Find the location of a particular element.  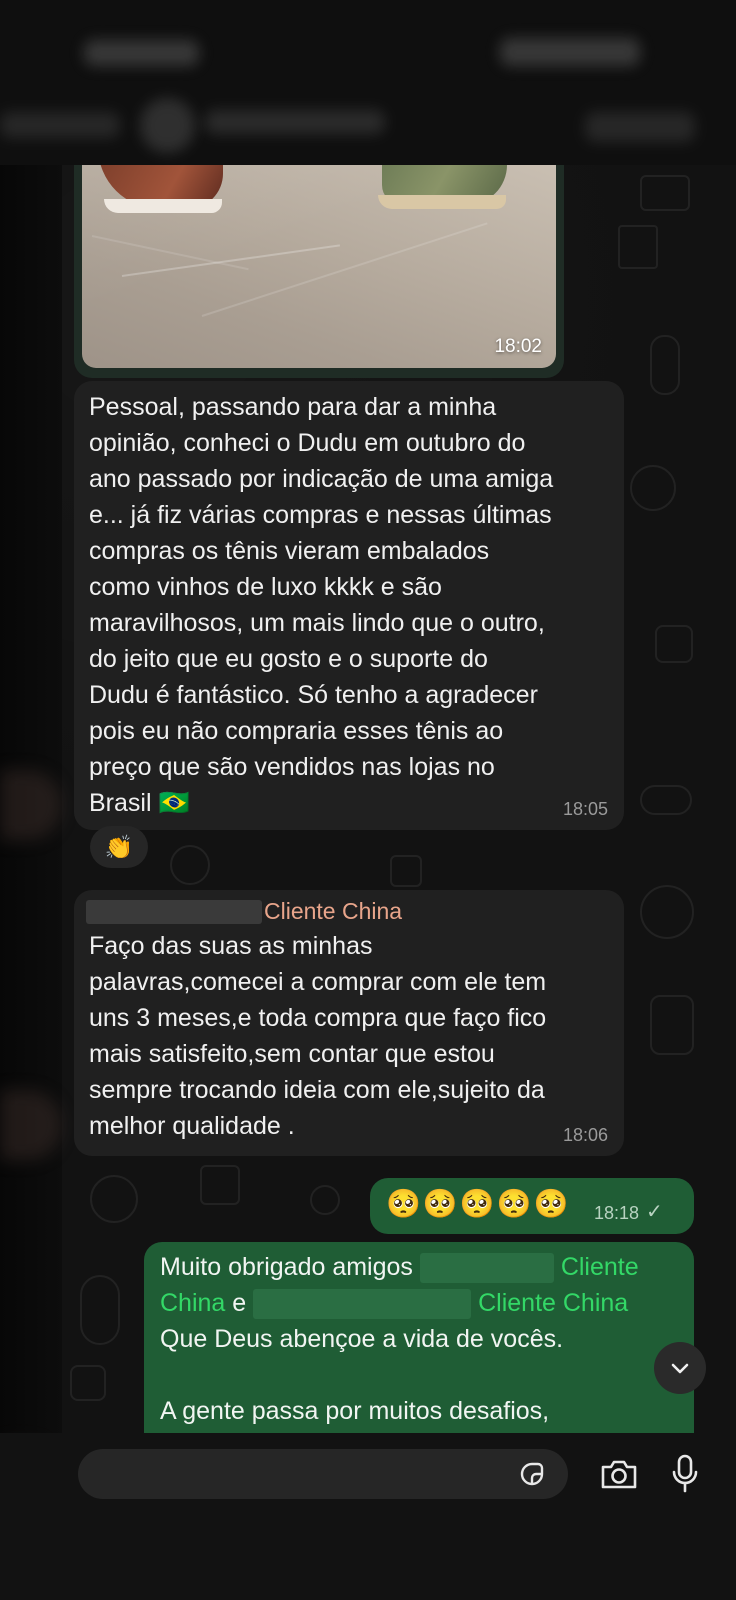

sneaker-photo: 18:02 is located at coordinates (319, 266).